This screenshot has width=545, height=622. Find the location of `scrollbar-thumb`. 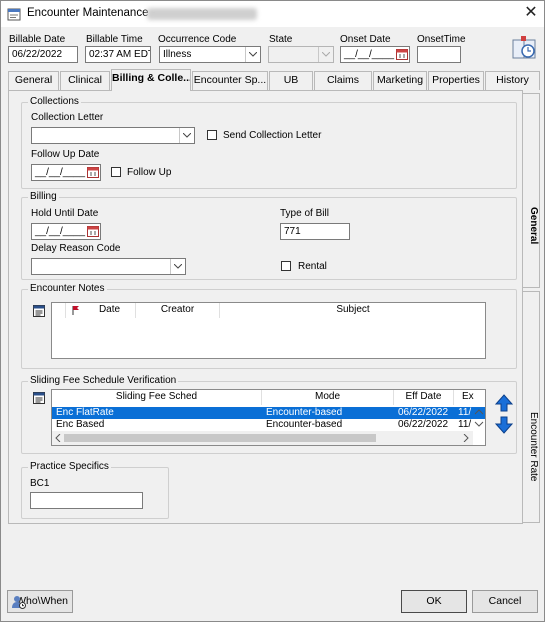

scrollbar-thumb is located at coordinates (220, 438).